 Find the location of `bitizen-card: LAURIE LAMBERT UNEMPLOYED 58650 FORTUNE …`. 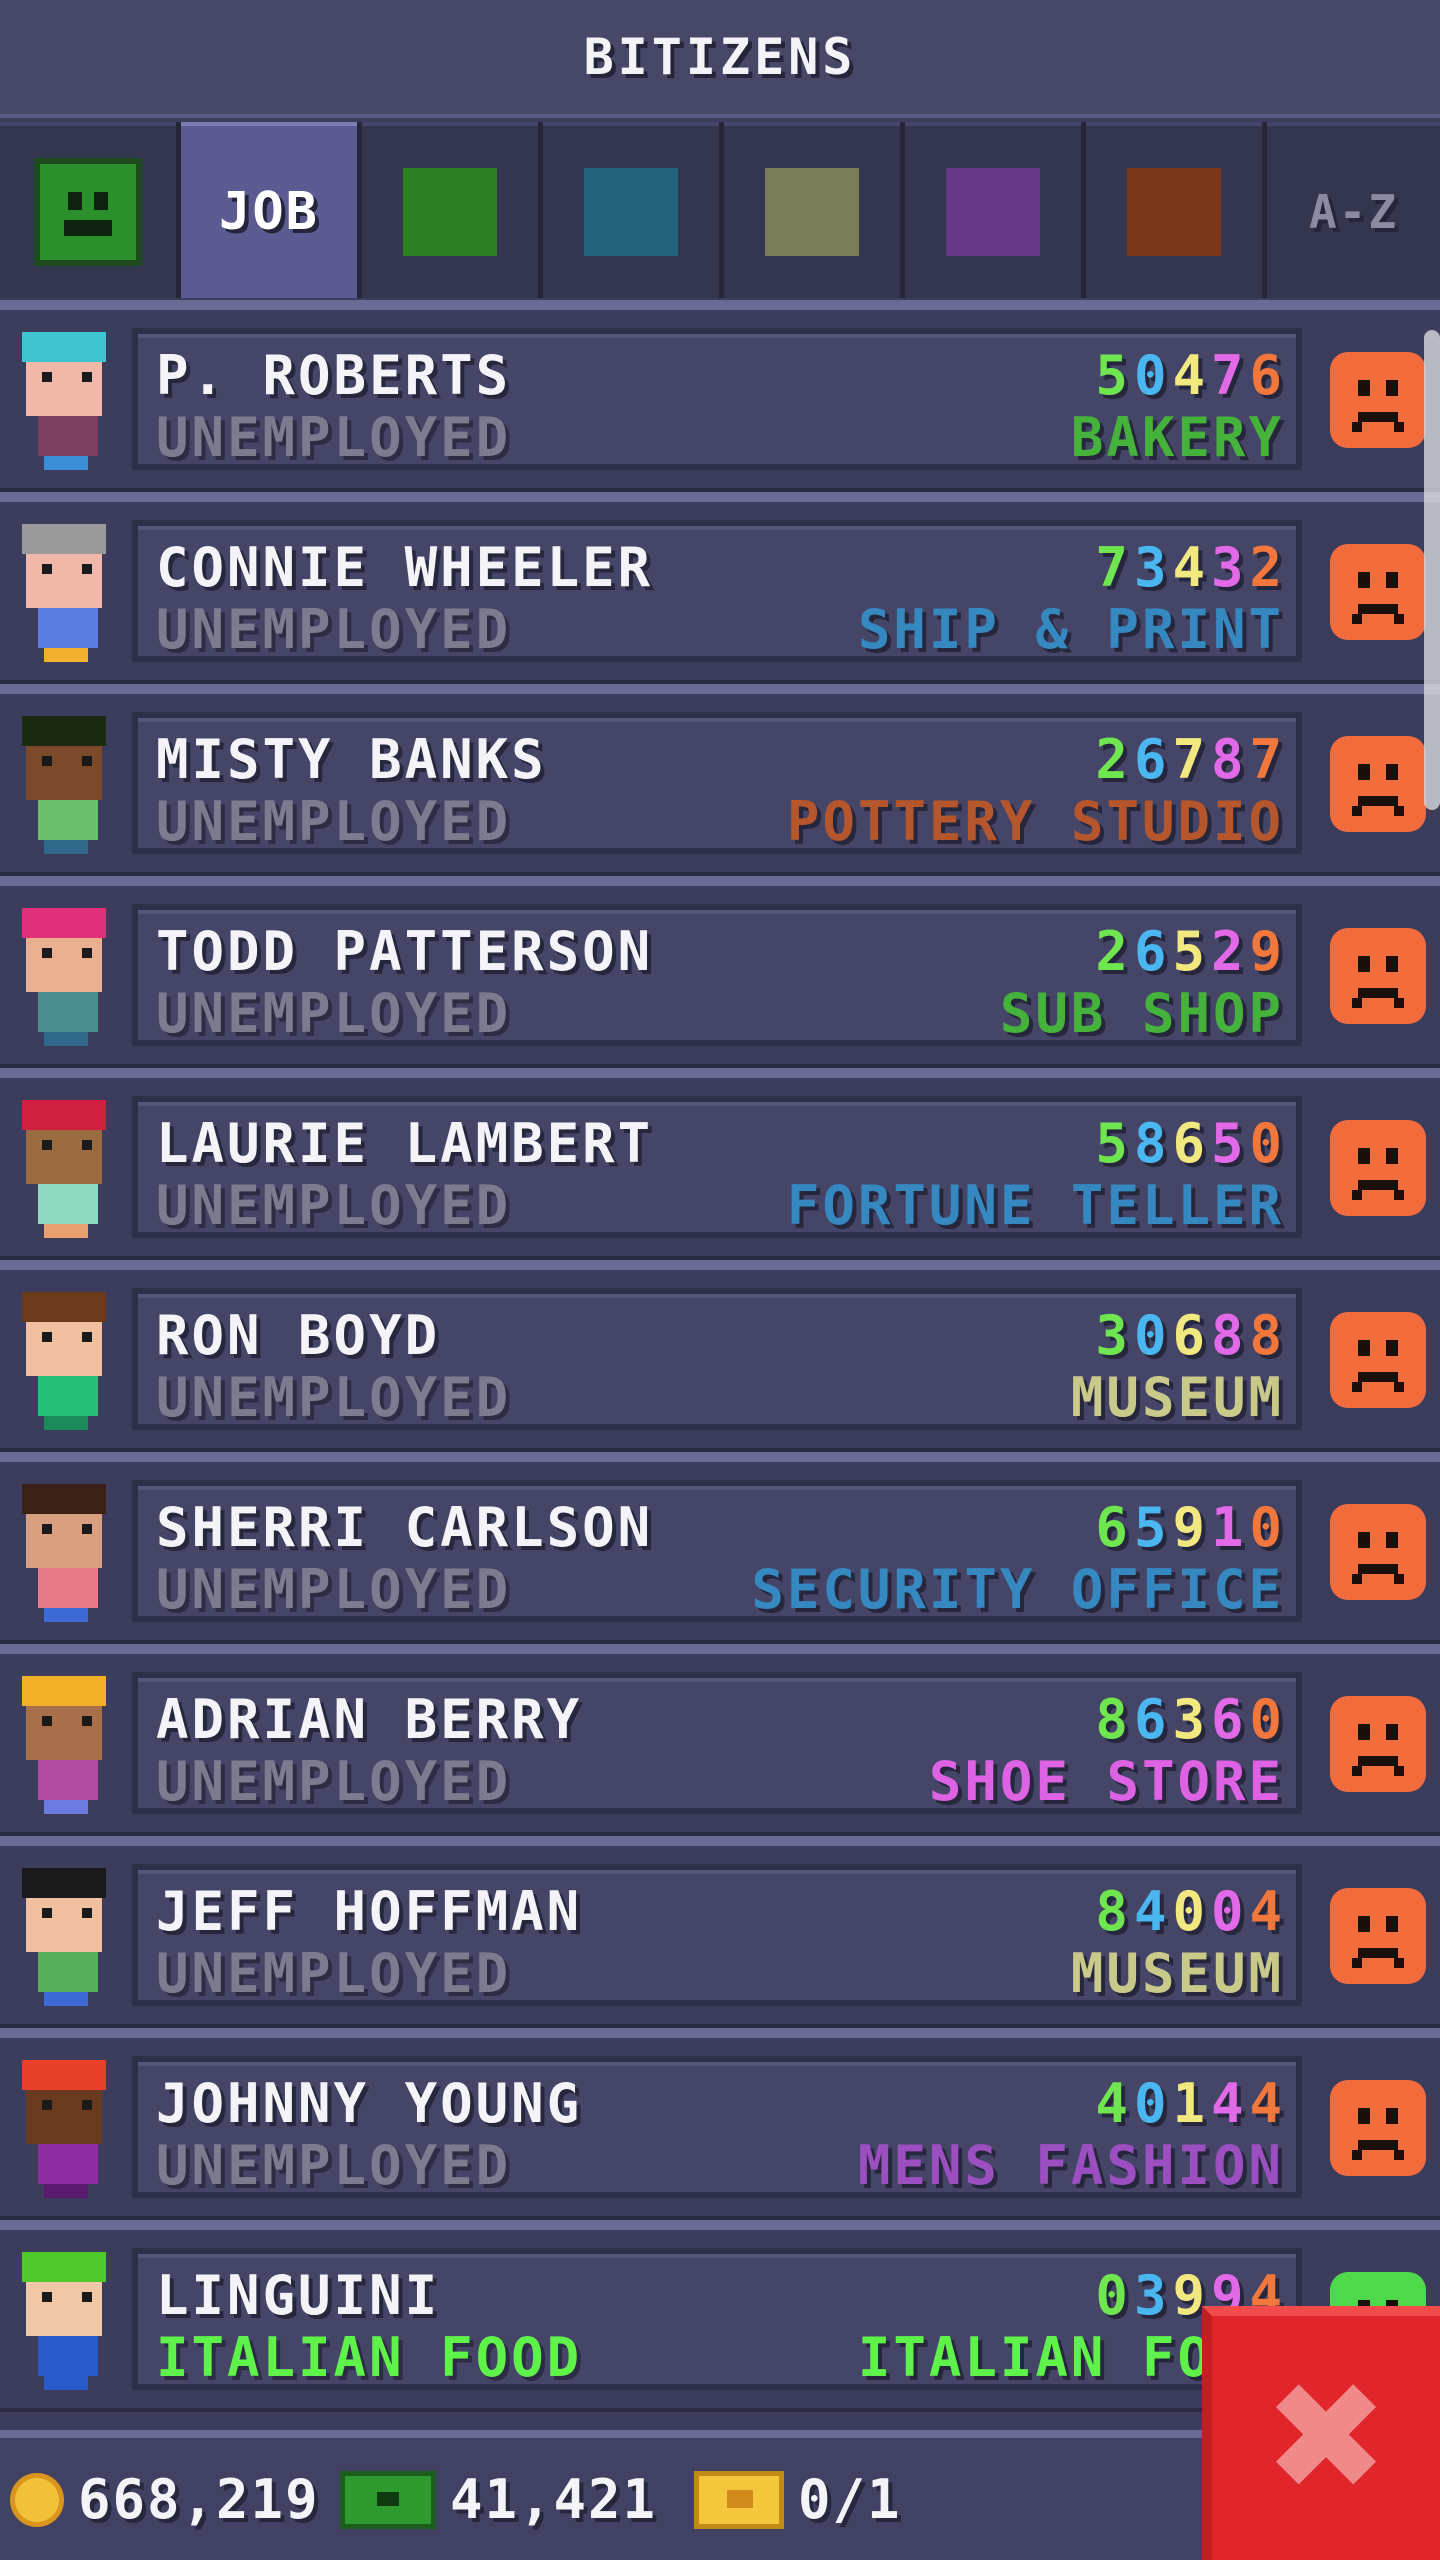

bitizen-card: LAURIE LAMBERT UNEMPLOYED 58650 FORTUNE … is located at coordinates (717, 1167).